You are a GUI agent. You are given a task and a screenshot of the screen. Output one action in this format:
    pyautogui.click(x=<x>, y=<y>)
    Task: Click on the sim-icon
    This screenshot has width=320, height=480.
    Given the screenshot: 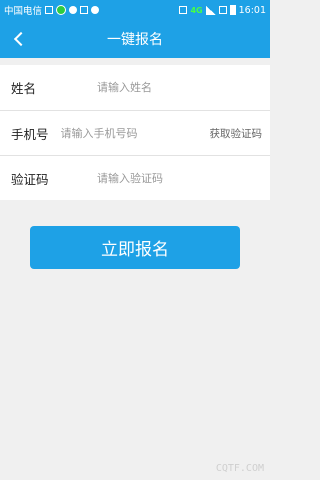 What is the action you would take?
    pyautogui.click(x=222, y=10)
    